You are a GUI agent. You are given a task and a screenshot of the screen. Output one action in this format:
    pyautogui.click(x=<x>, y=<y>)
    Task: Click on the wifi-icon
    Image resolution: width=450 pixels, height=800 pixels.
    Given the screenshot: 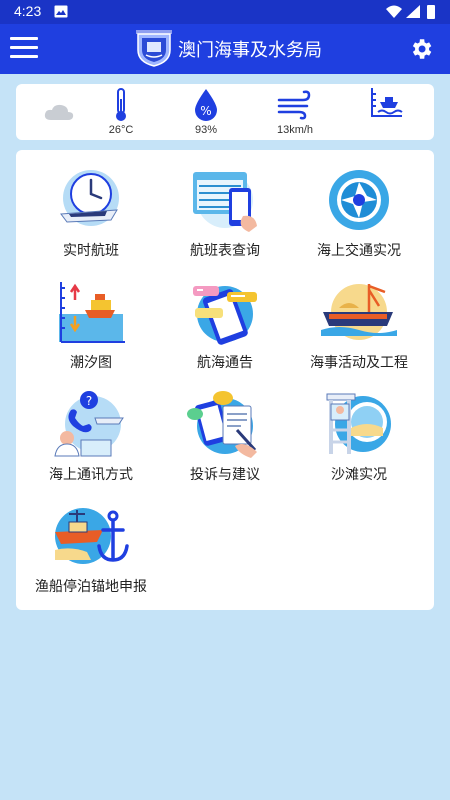 What is the action you would take?
    pyautogui.click(x=394, y=11)
    